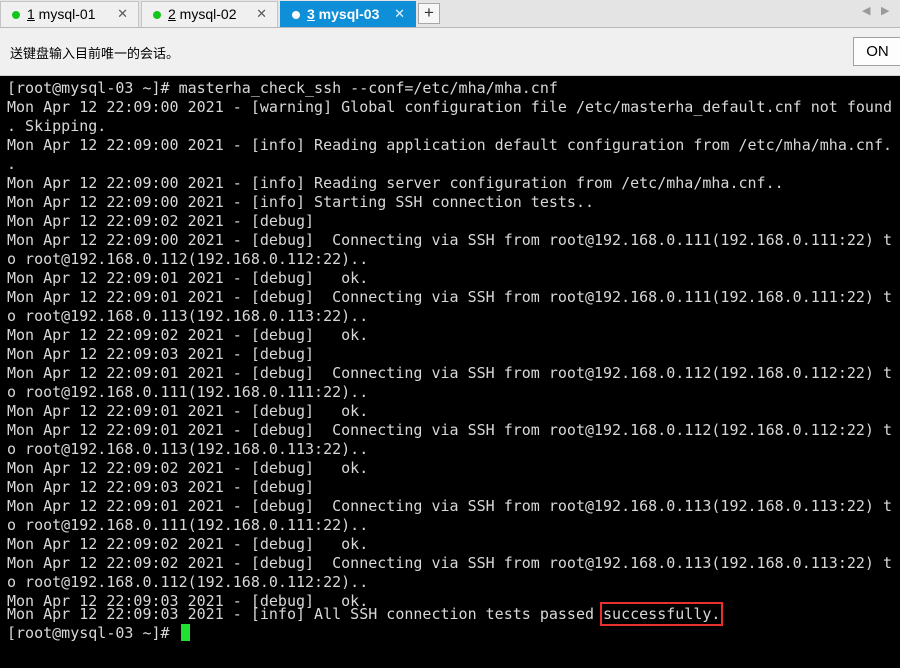 The image size is (900, 668). What do you see at coordinates (161, 221) in the screenshot?
I see `terminal-line: Mon Apr 12 22:09:02 2021 - [debug]` at bounding box center [161, 221].